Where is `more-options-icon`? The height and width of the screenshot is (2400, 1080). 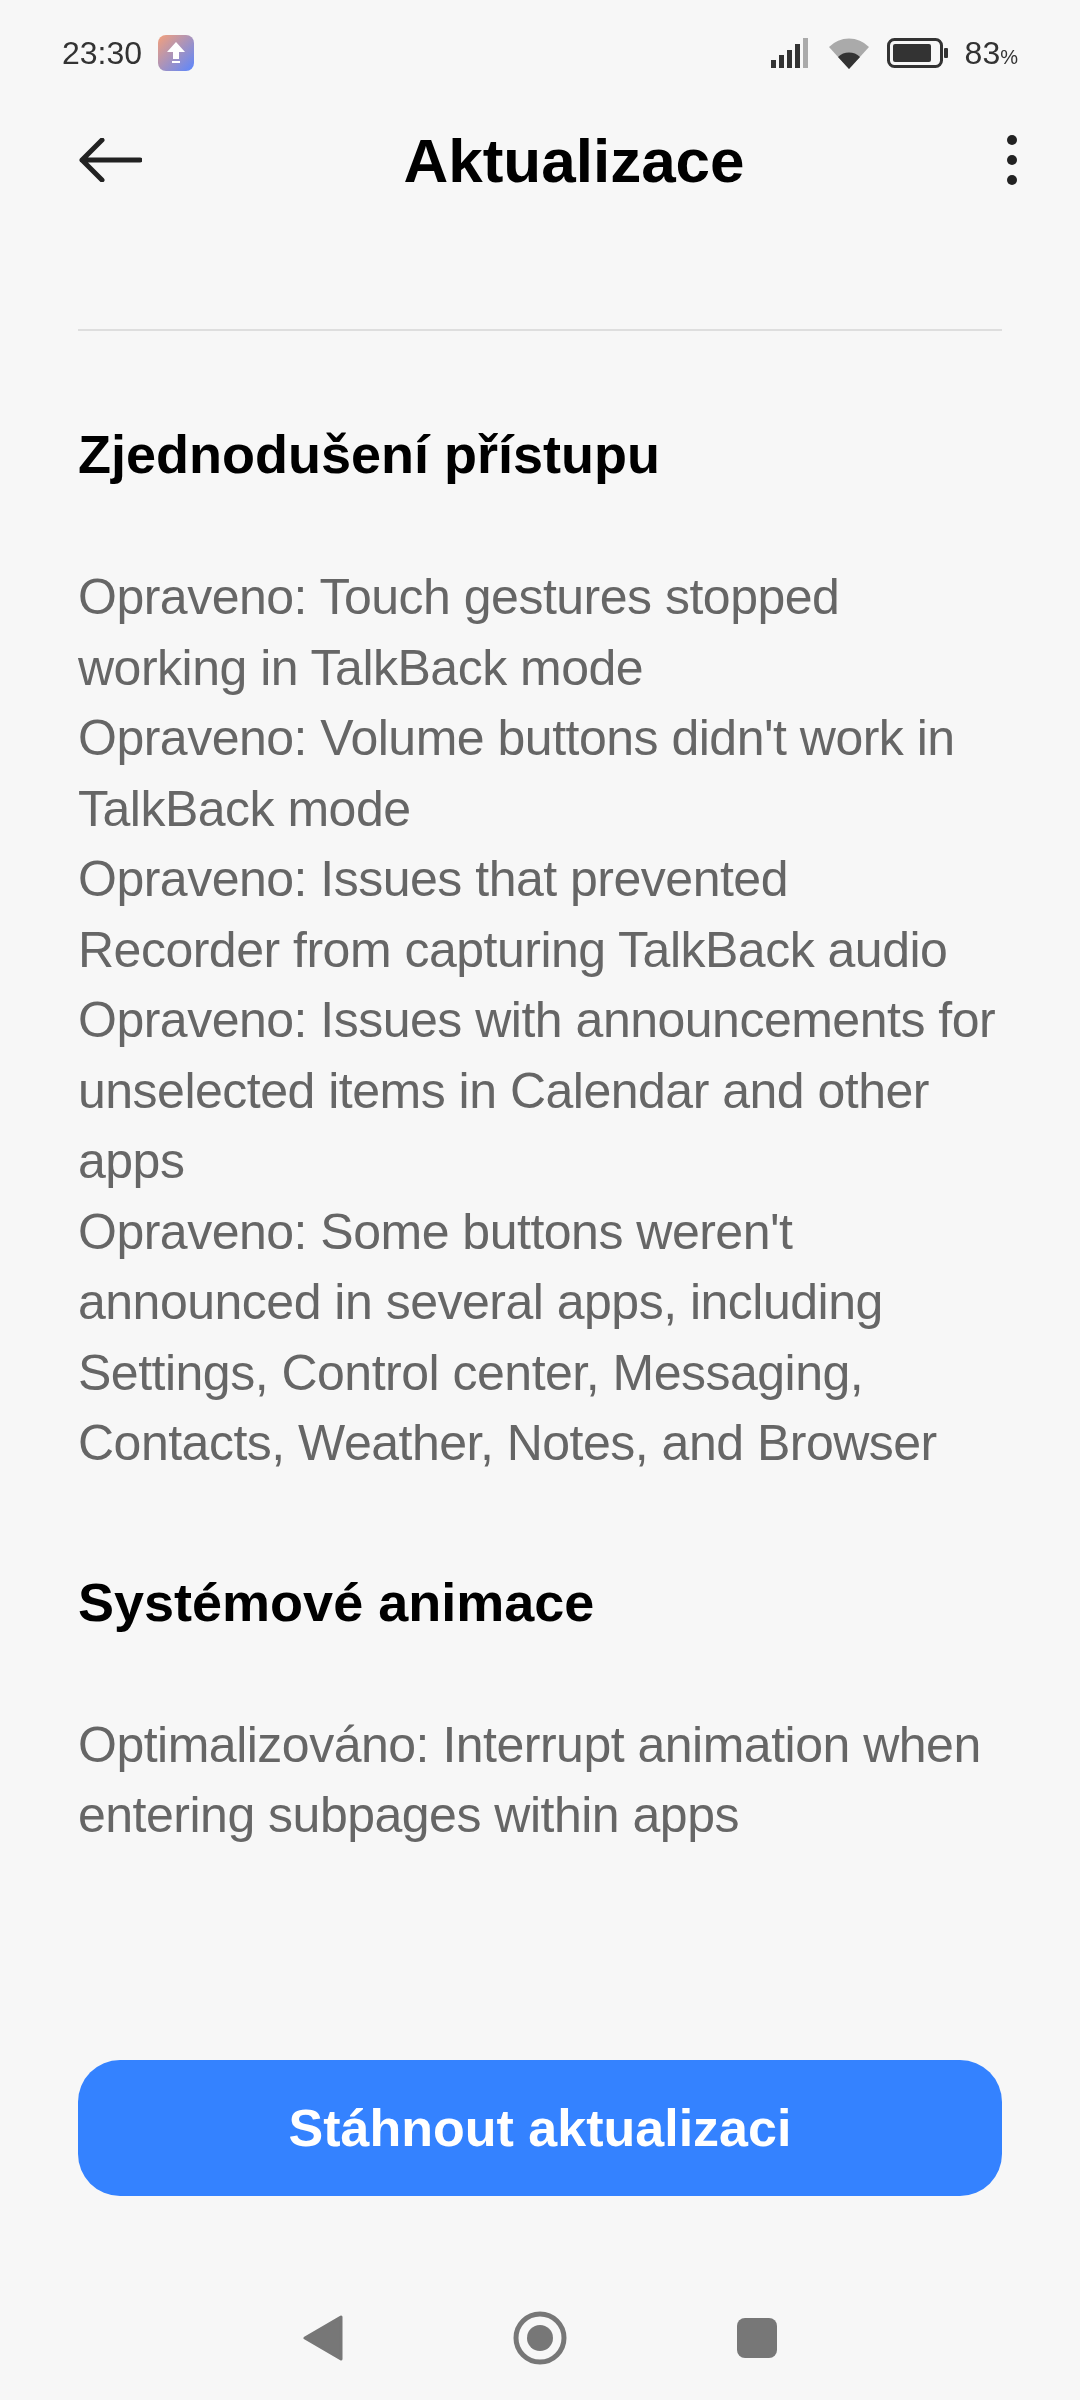
more-options-icon is located at coordinates (1012, 160).